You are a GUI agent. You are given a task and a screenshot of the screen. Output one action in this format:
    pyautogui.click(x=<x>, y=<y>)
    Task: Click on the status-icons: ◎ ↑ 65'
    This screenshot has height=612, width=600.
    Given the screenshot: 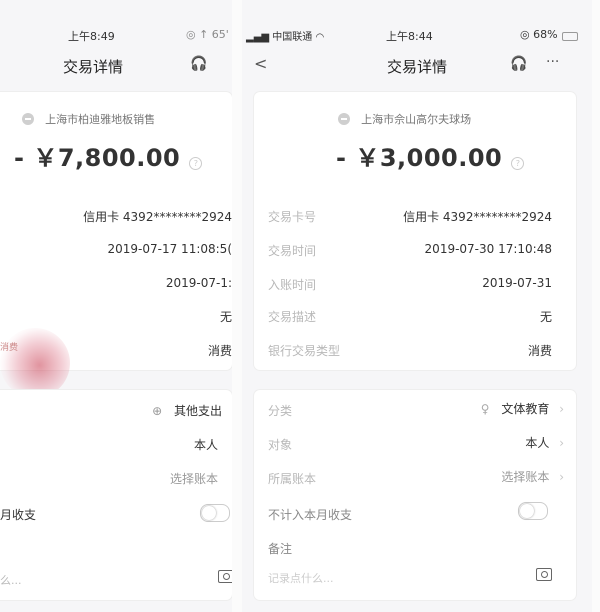 What is the action you would take?
    pyautogui.click(x=207, y=34)
    